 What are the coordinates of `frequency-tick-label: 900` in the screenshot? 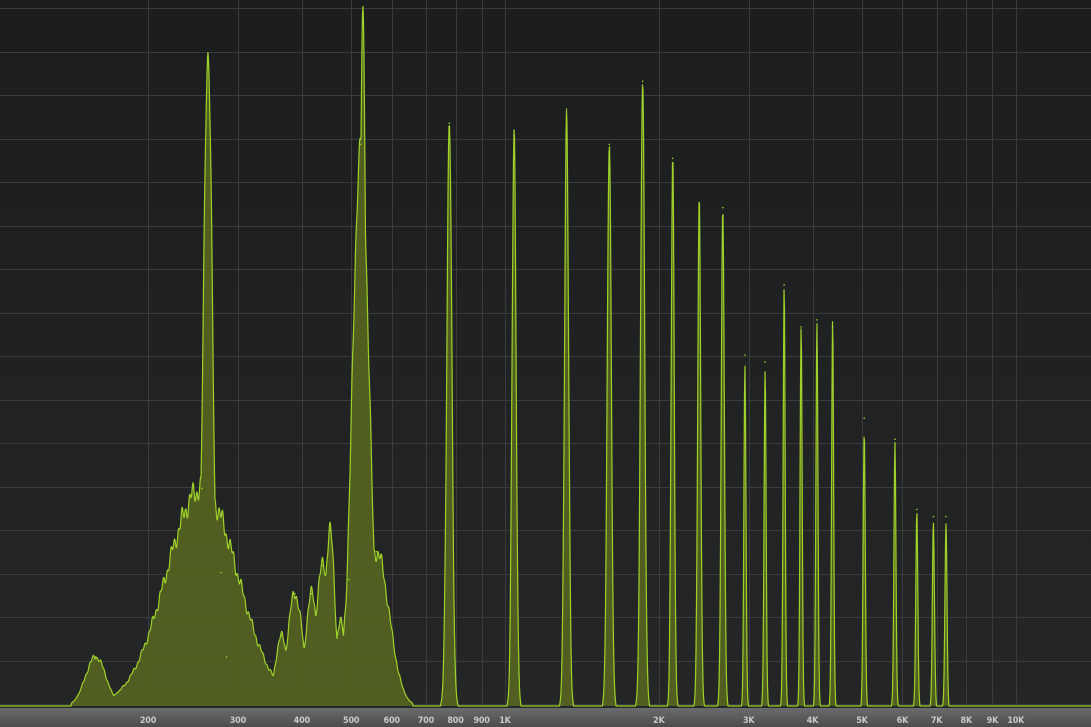 It's located at (481, 721).